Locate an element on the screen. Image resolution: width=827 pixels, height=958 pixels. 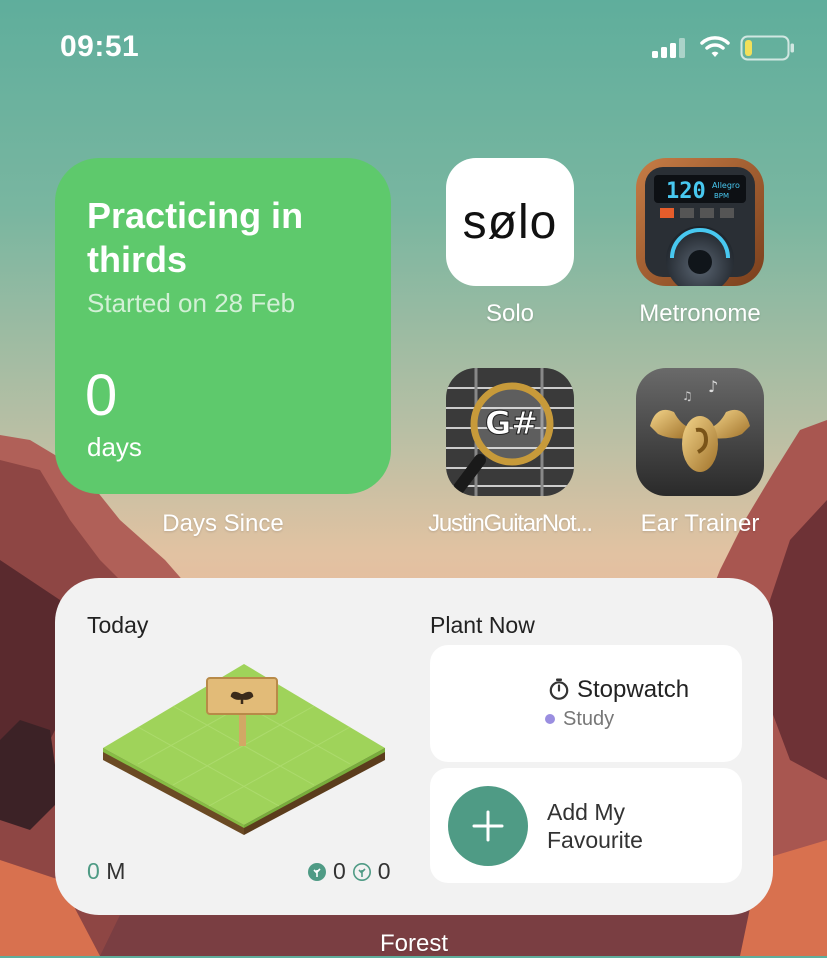
cellular-signal-icon is located at coordinates (668, 48).